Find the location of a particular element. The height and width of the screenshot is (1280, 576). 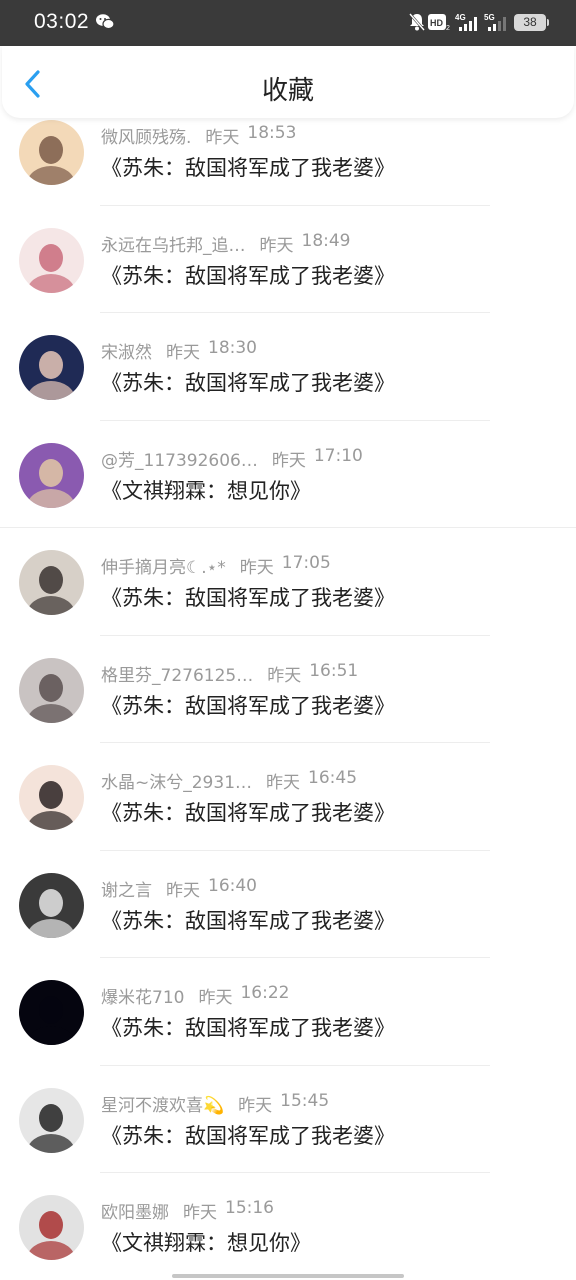

timestamp: 16:45 is located at coordinates (333, 778).